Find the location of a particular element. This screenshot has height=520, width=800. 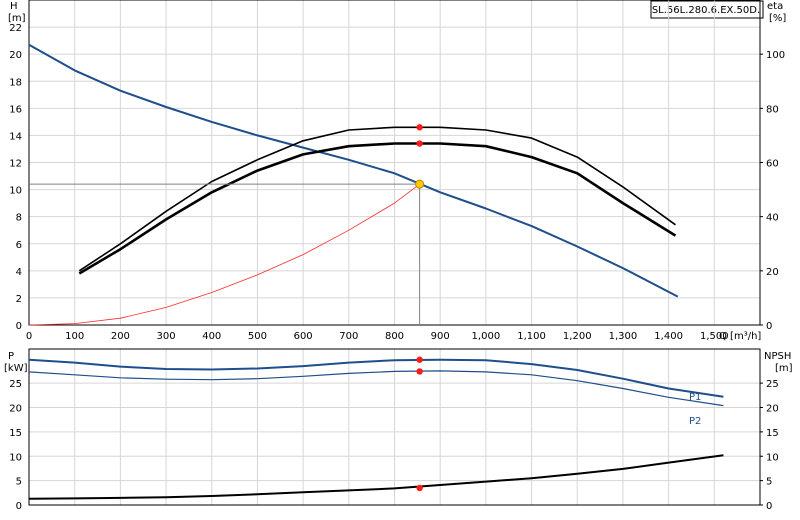

npsh-axis-title: NPSH is located at coordinates (777, 356).